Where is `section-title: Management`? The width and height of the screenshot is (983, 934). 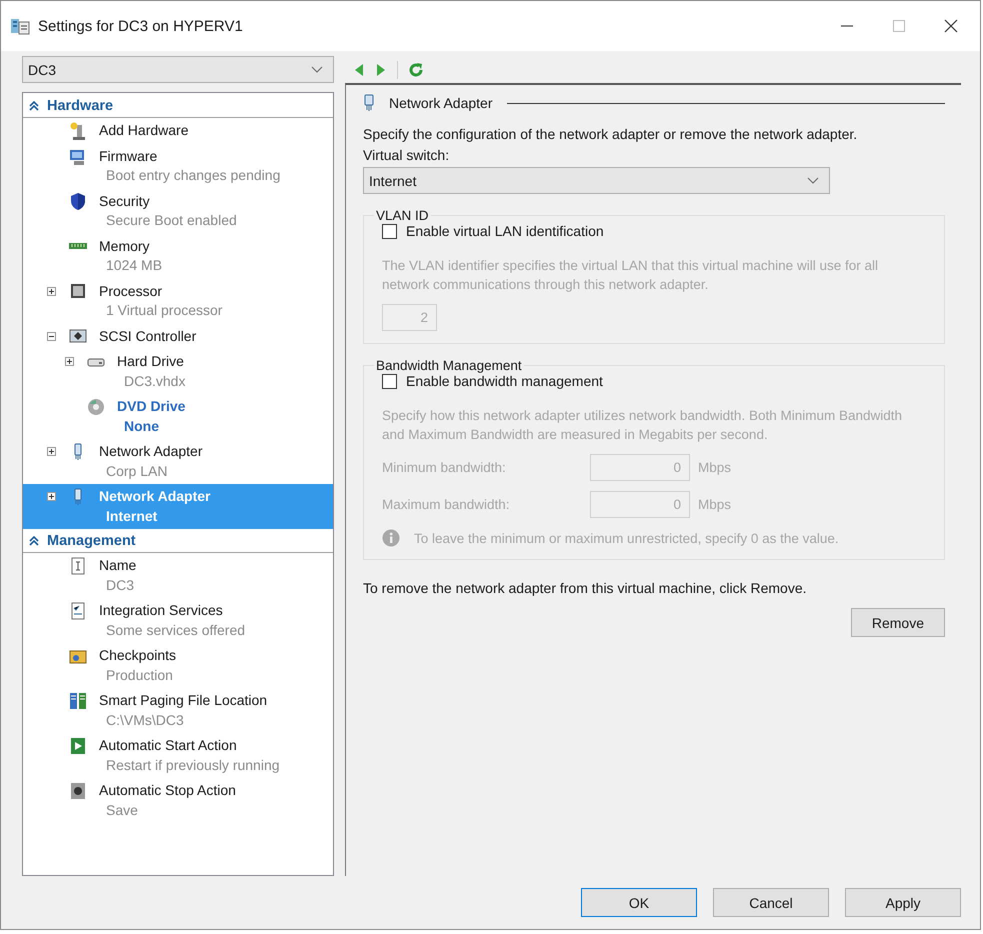
section-title: Management is located at coordinates (91, 540).